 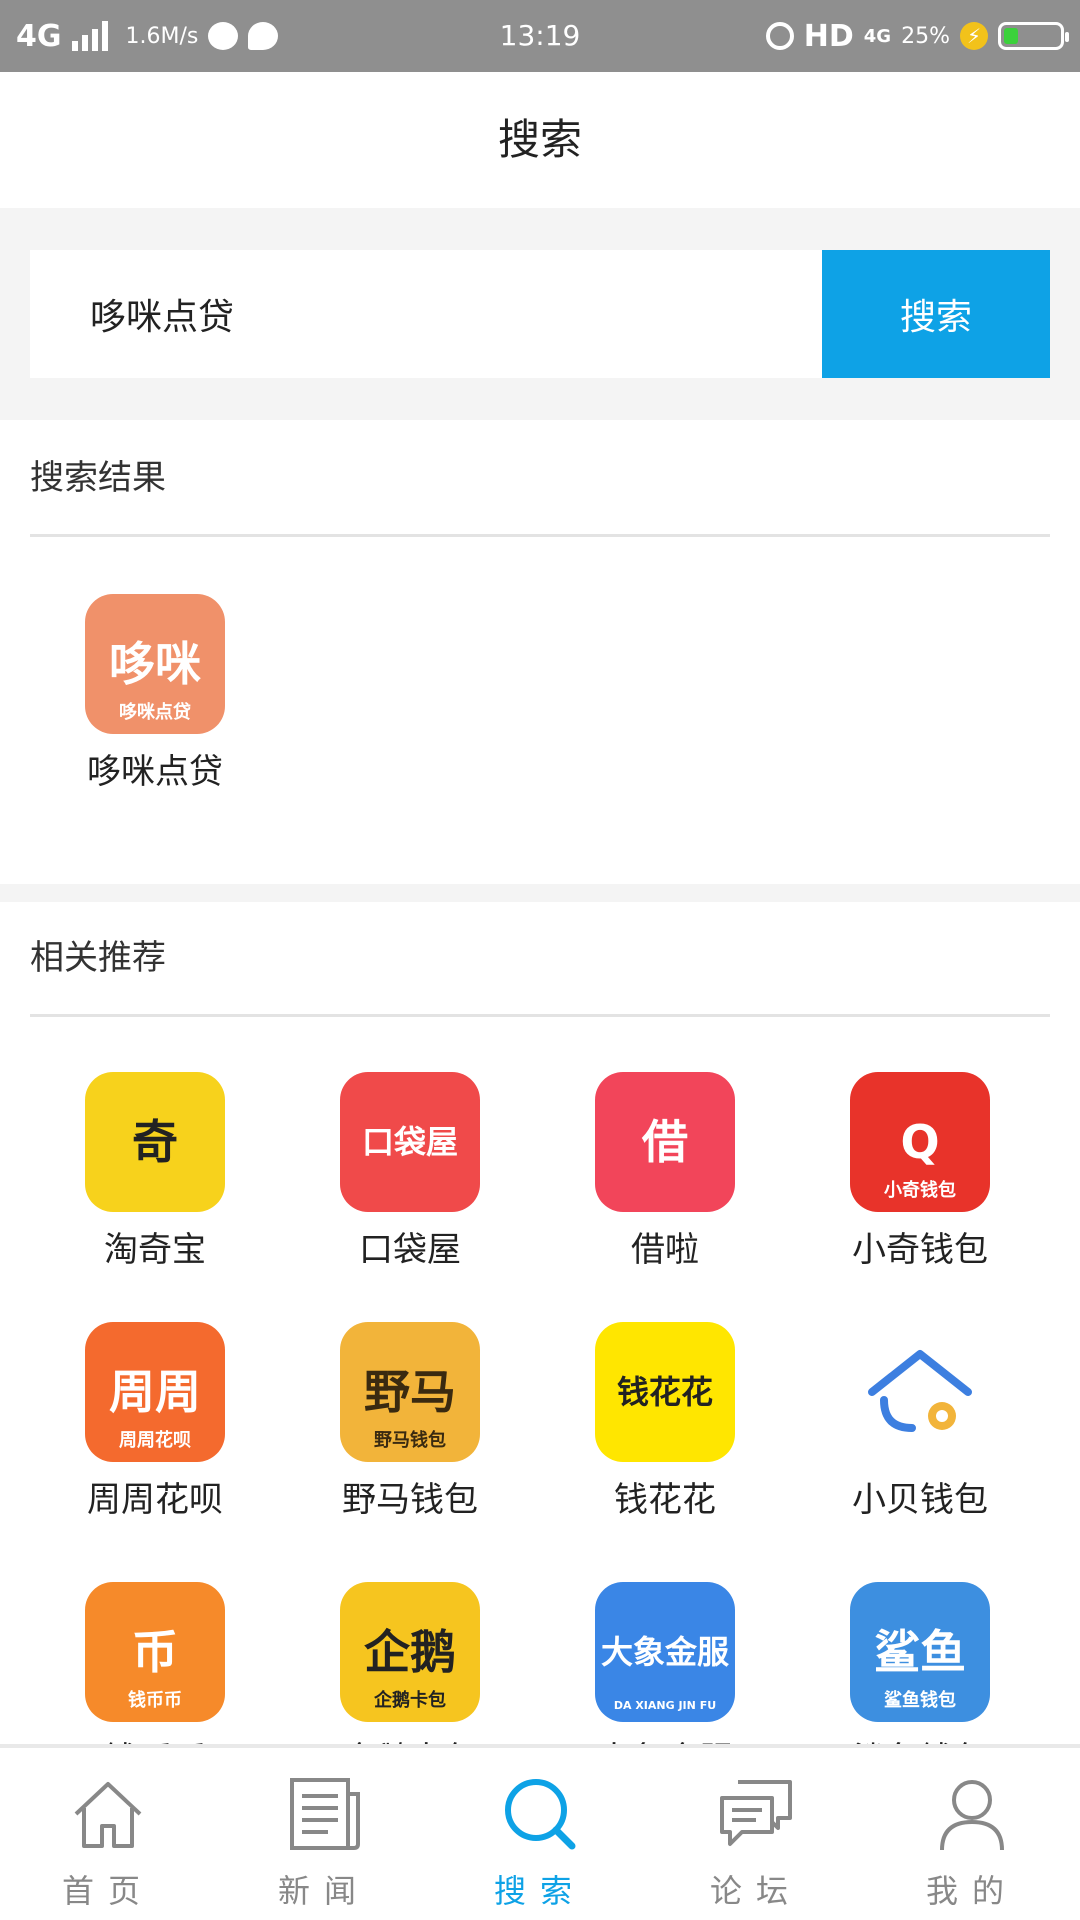 I want to click on section-title-results: 搜索结果, so click(x=98, y=478).